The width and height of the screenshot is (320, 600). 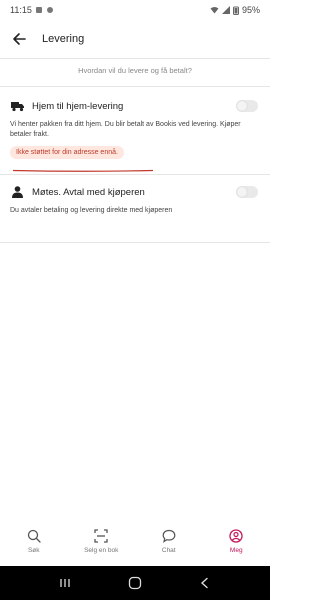 I want to click on home-icon, so click(x=135, y=583).